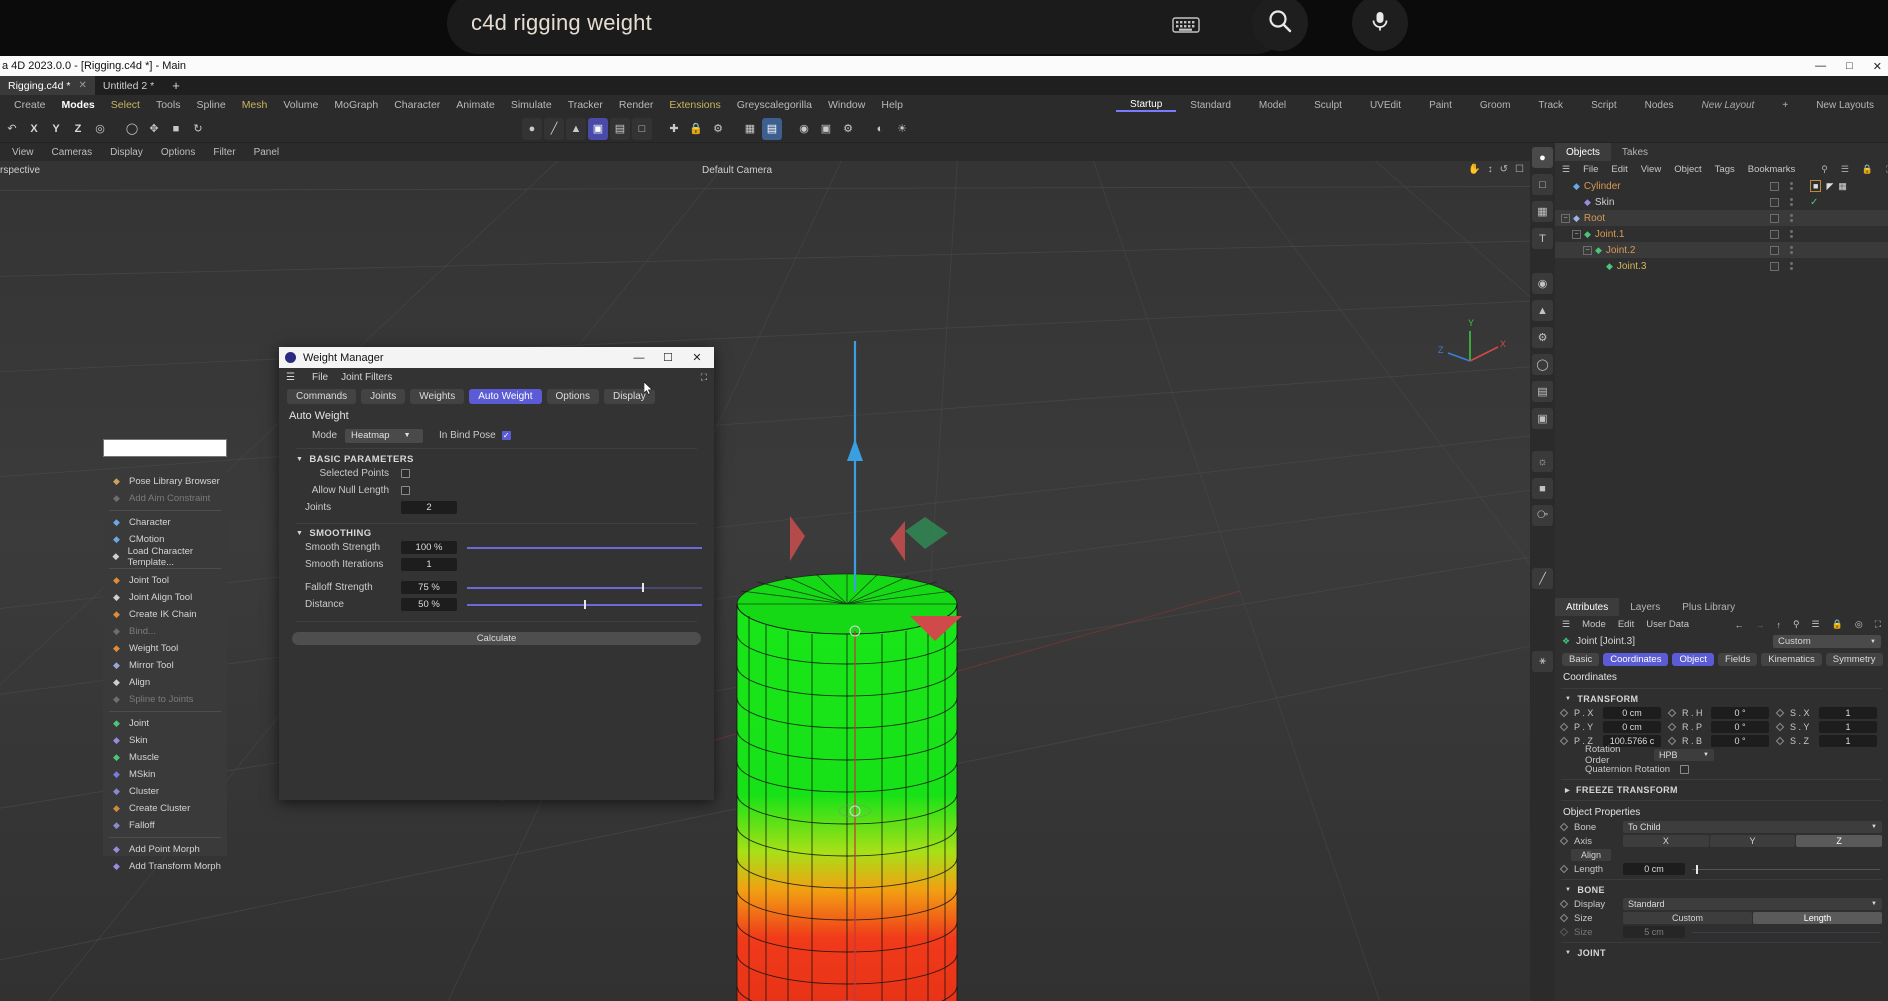 The width and height of the screenshot is (1888, 1001). What do you see at coordinates (255, 105) in the screenshot?
I see `menu-mesh: Mesh` at bounding box center [255, 105].